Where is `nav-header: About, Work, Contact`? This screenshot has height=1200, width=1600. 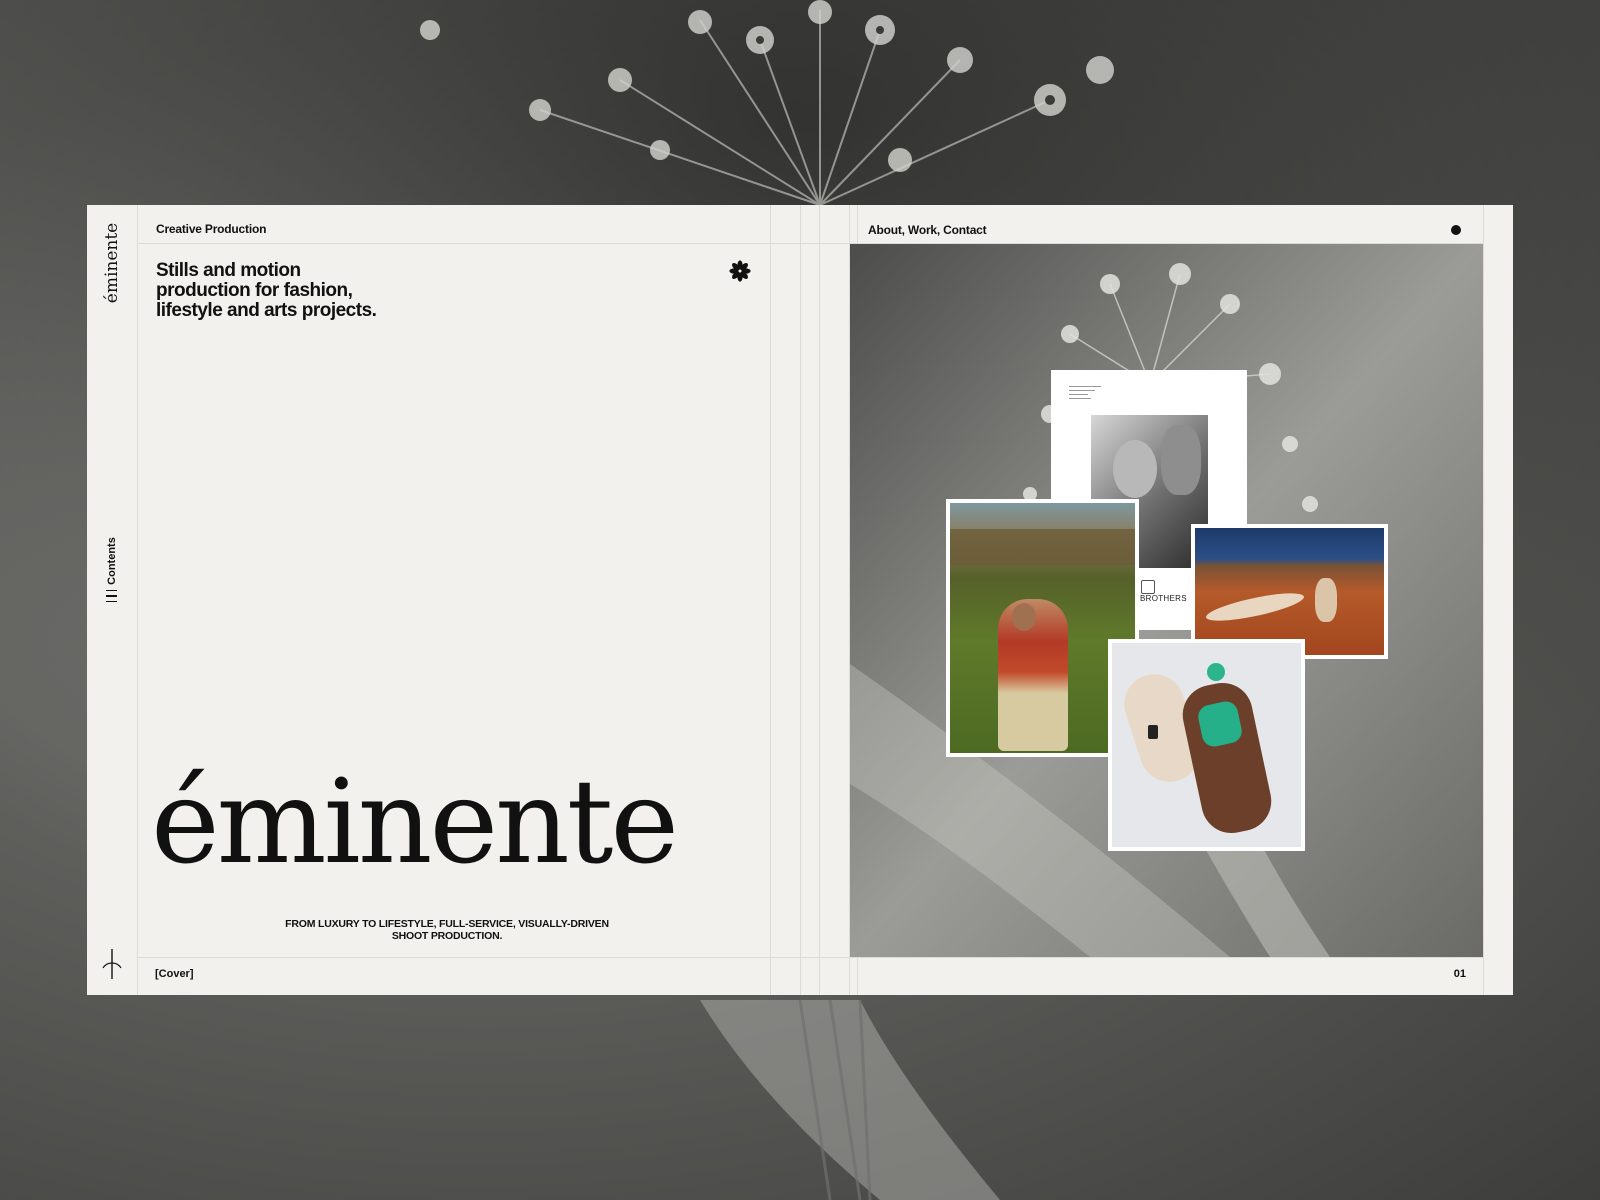 nav-header: About, Work, Contact is located at coordinates (1167, 224).